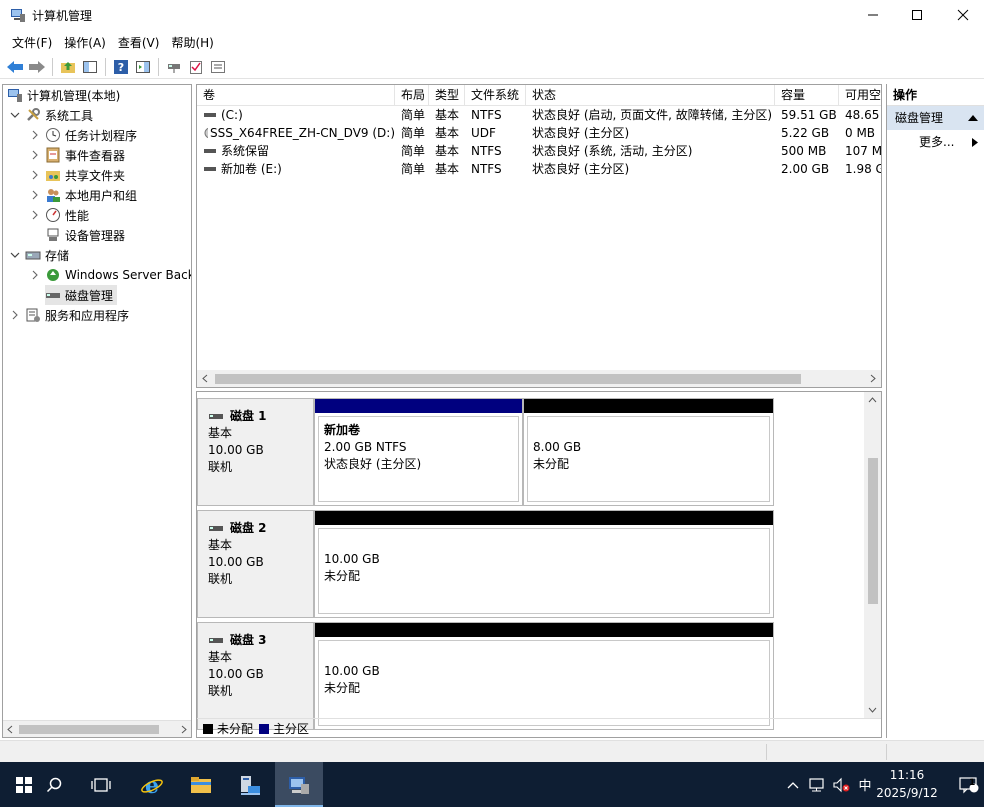 The image size is (984, 807). What do you see at coordinates (807, 95) in the screenshot?
I see `column-header-capacity: 容量` at bounding box center [807, 95].